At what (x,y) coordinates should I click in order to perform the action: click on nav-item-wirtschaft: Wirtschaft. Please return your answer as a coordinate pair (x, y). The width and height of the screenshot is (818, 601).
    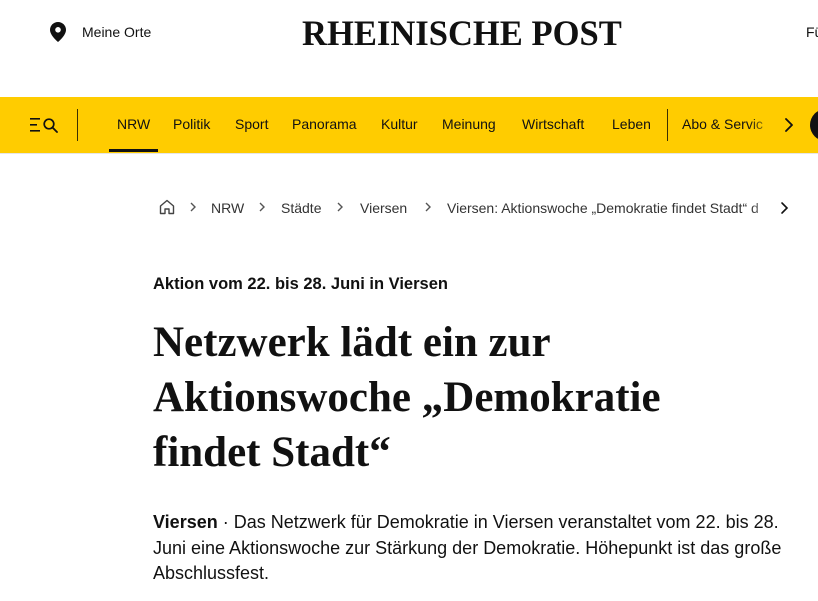
    Looking at the image, I should click on (553, 124).